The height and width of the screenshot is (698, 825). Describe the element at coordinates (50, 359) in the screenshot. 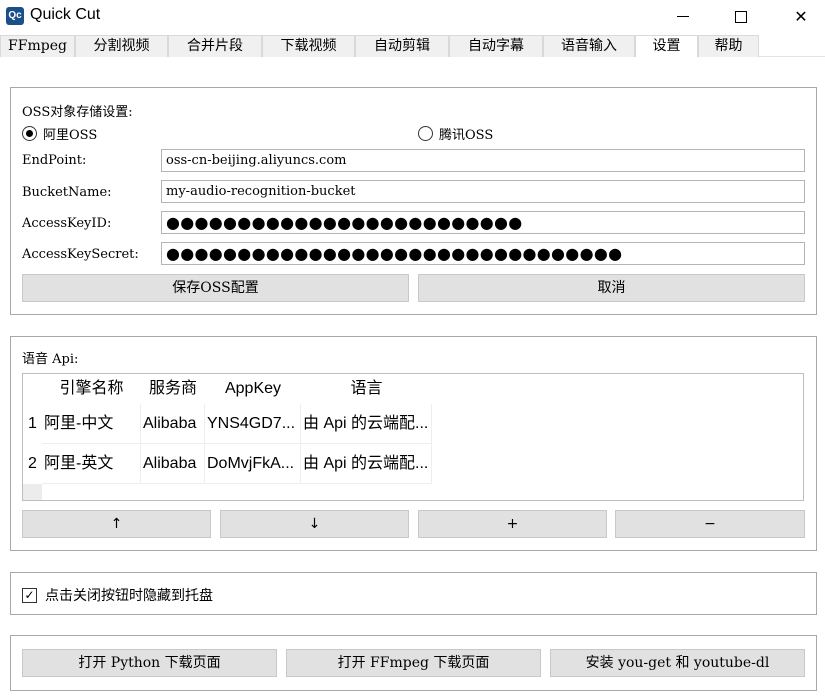

I see `api-group-title: 语音 Api:` at that location.